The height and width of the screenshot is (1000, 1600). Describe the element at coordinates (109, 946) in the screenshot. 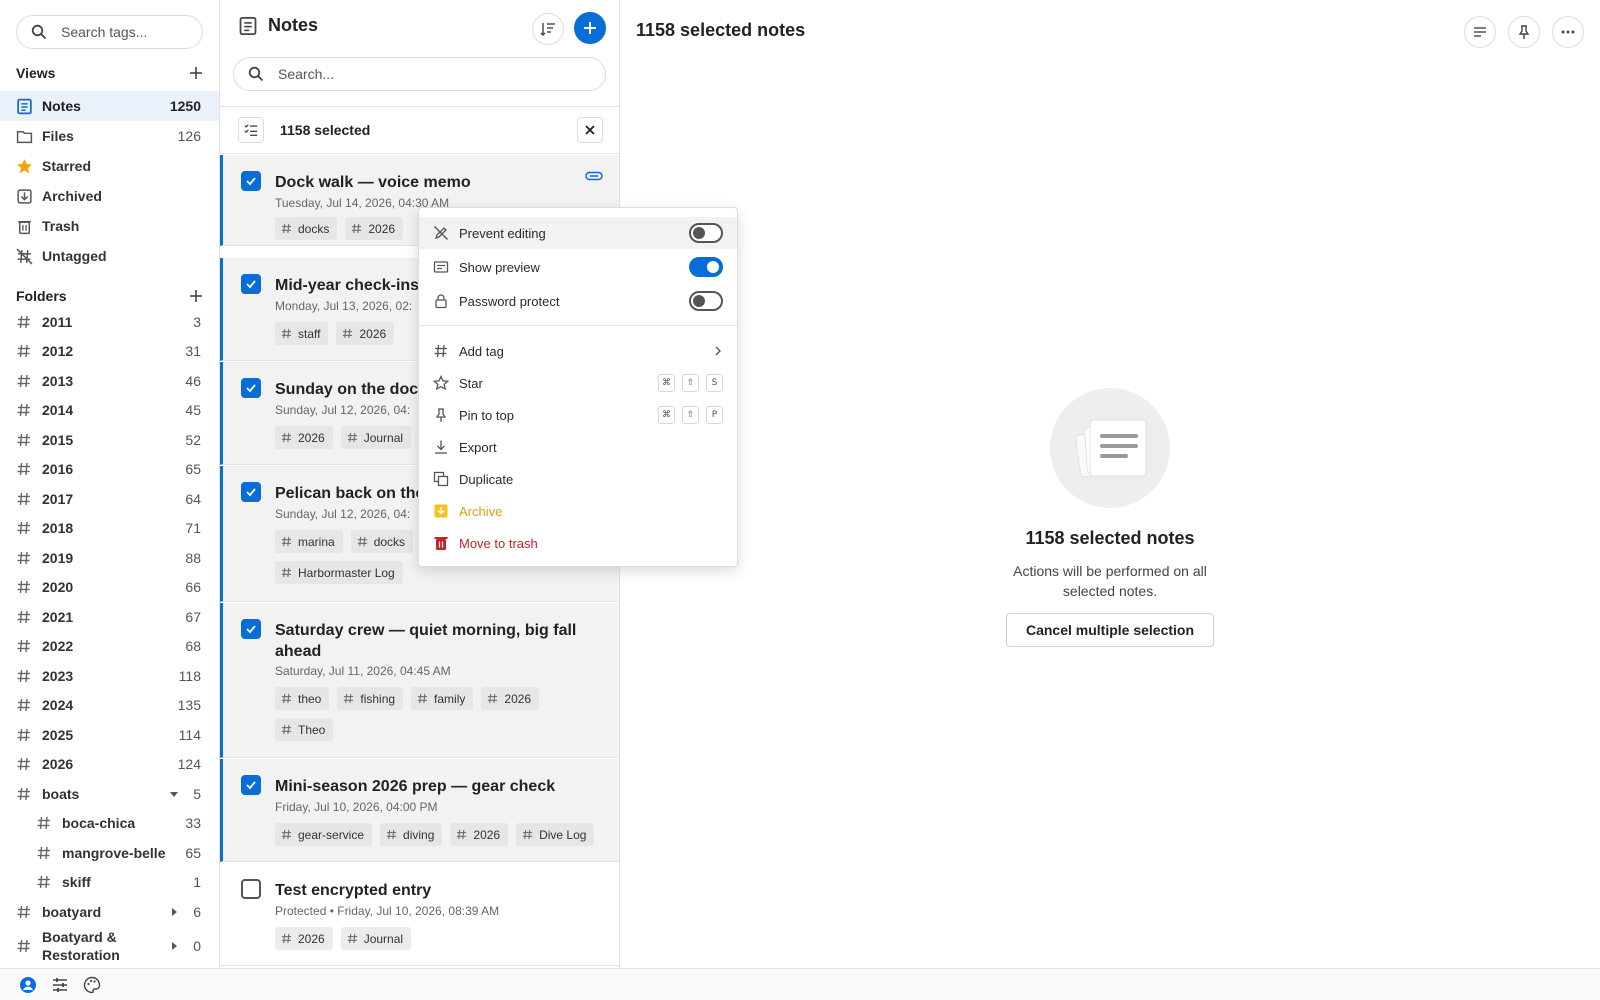

I see `folder-item: Boatyard & Restoration 0` at that location.